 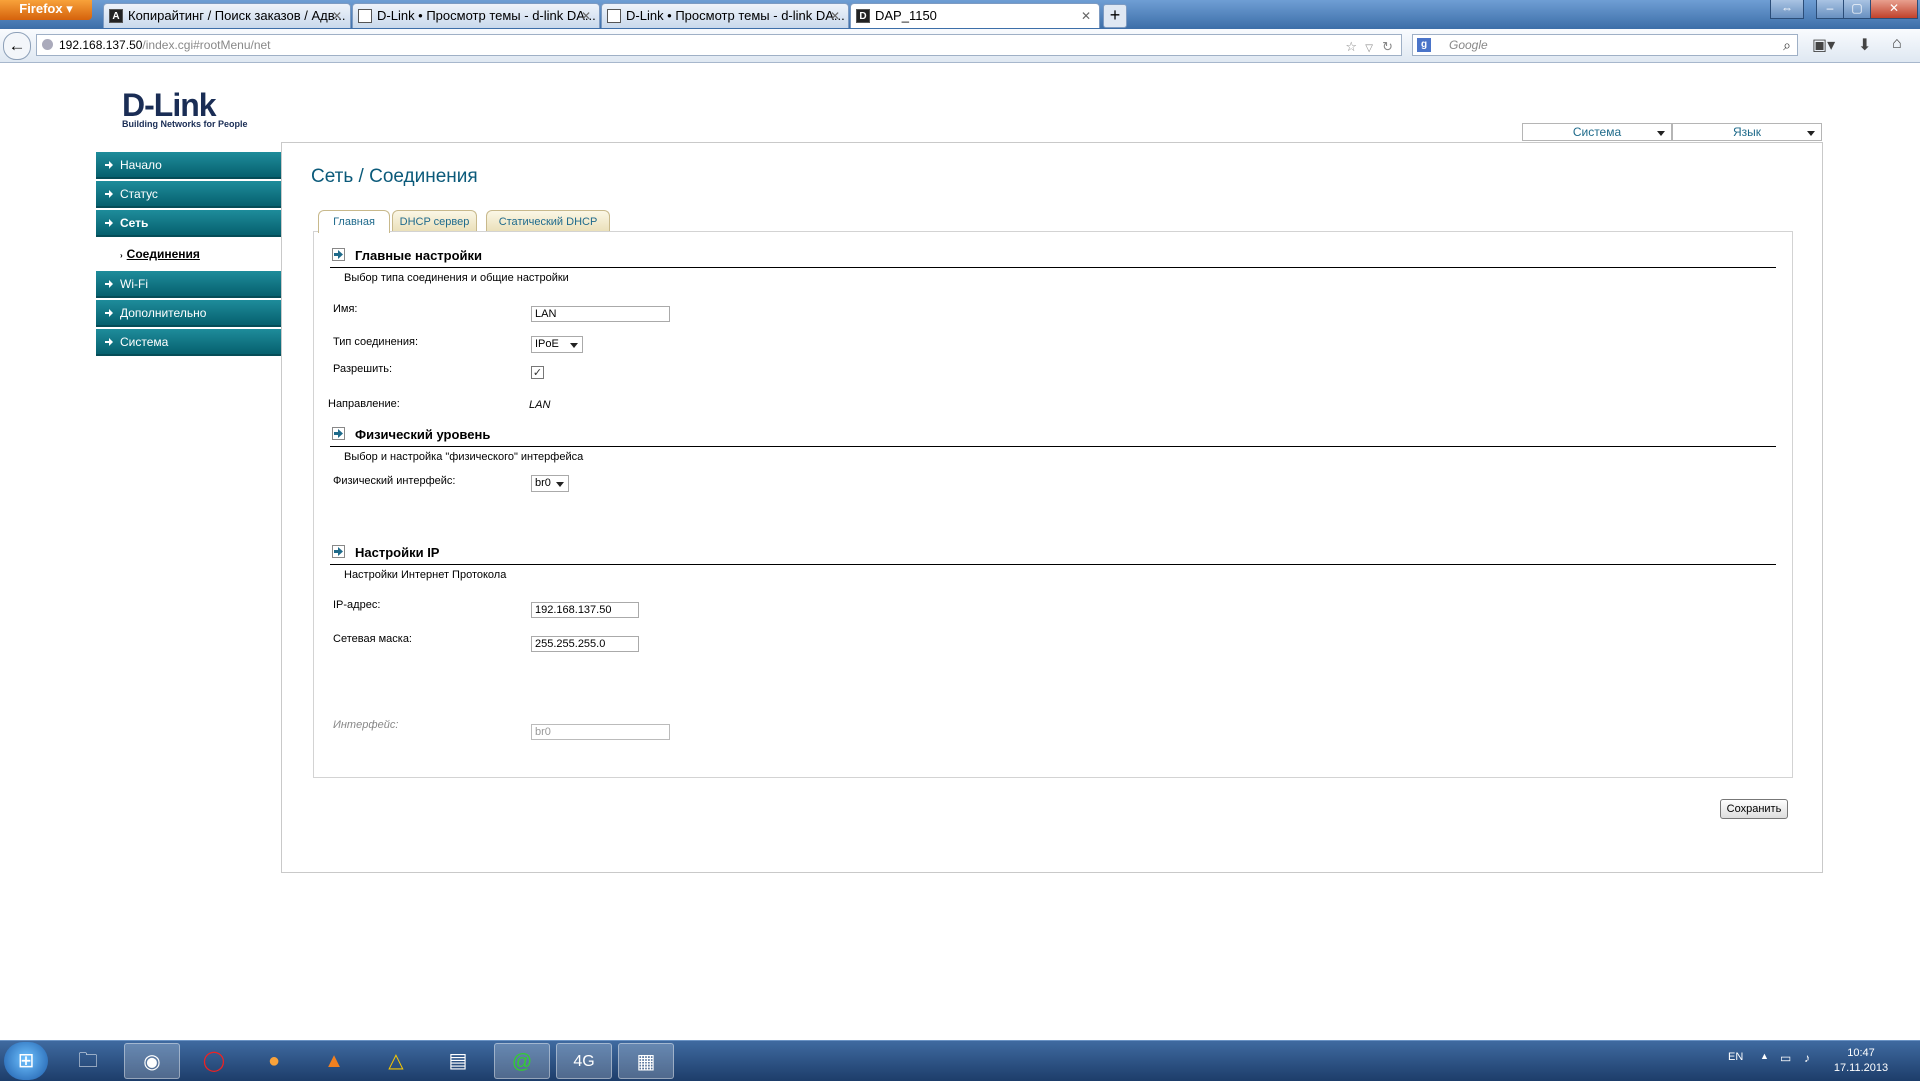 I want to click on netmask-value: 255.255.255.0, so click(x=570, y=644).